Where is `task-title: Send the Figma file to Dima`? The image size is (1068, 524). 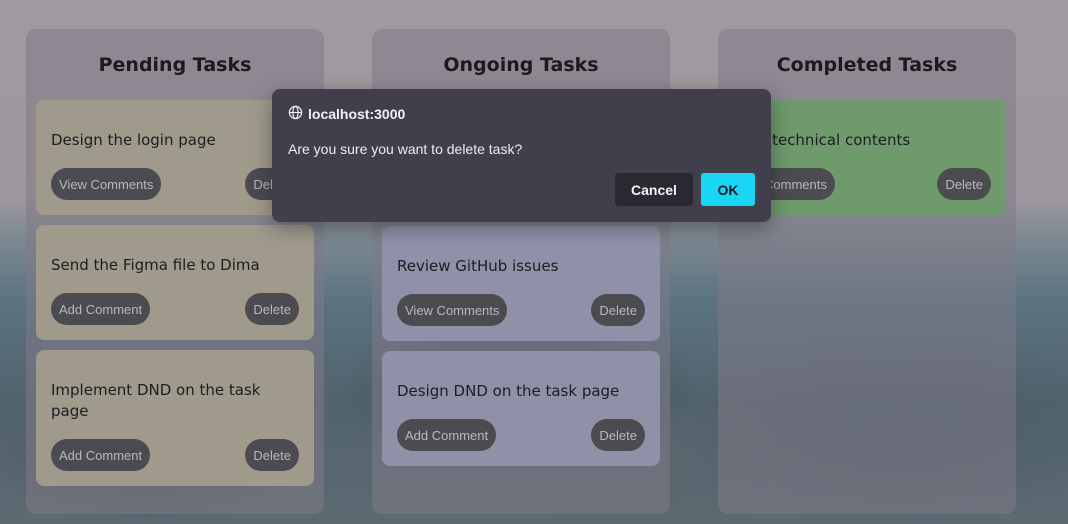
task-title: Send the Figma file to Dima is located at coordinates (155, 265).